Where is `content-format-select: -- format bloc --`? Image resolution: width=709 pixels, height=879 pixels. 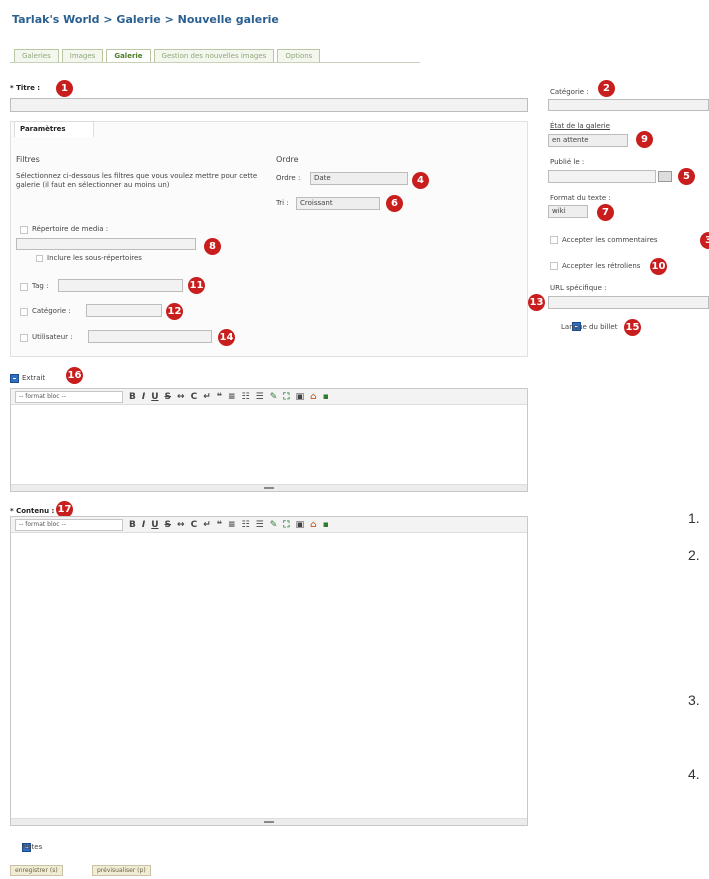
content-format-select: -- format bloc -- is located at coordinates (69, 524).